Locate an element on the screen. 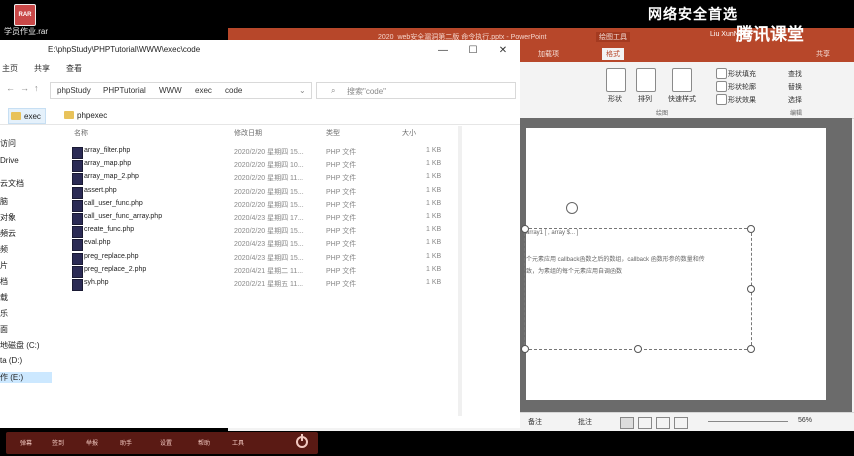 This screenshot has height=456, width=854. address-bar: phpStudy PHPTutorial WWW exec code ⌄ is located at coordinates (181, 90).